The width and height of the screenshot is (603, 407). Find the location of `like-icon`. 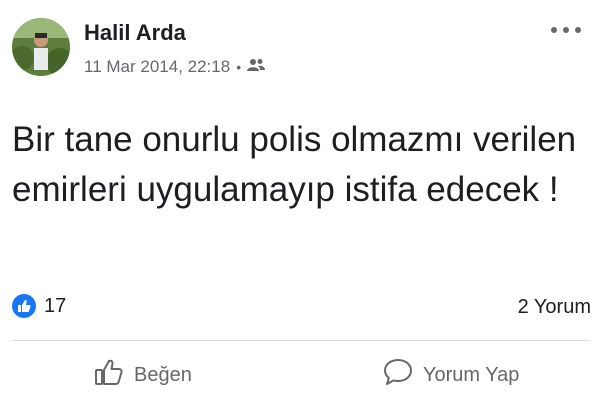

like-icon is located at coordinates (24, 306).